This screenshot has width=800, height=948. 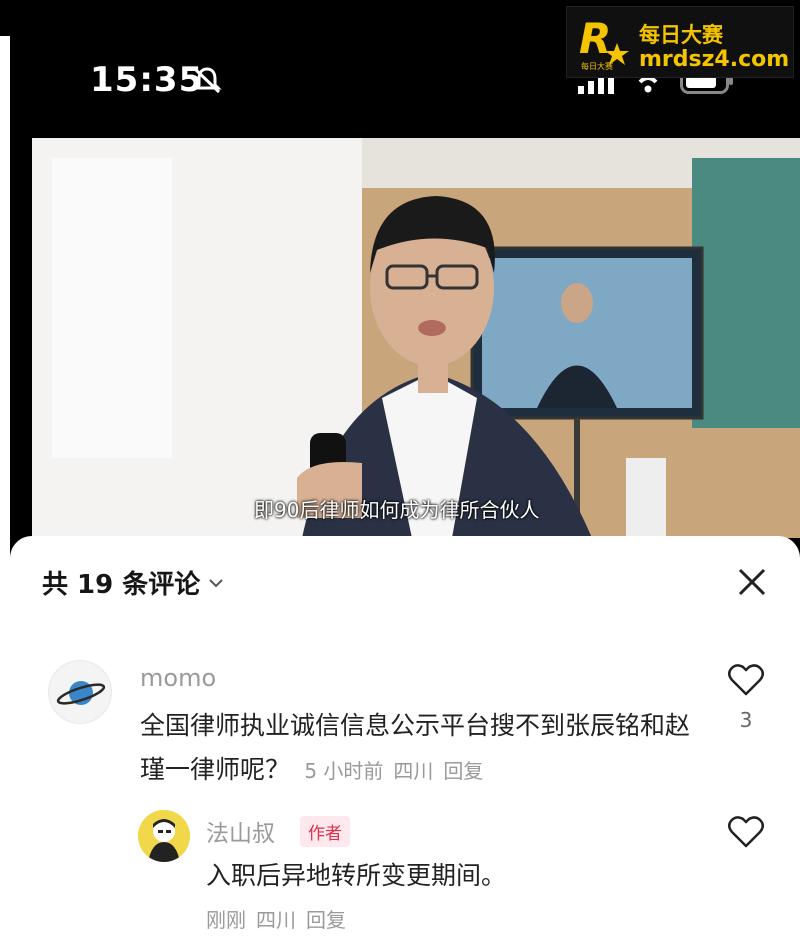 I want to click on avatar-figure, so click(x=164, y=836).